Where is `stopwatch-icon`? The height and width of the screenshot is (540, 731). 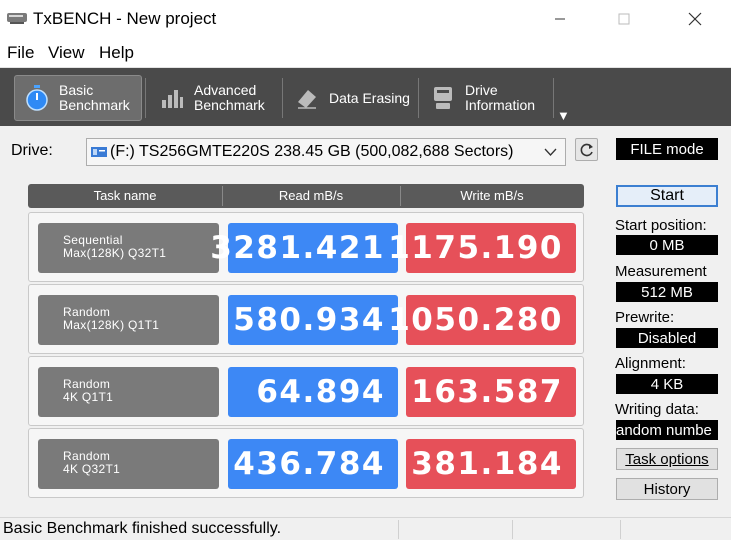
stopwatch-icon is located at coordinates (37, 98).